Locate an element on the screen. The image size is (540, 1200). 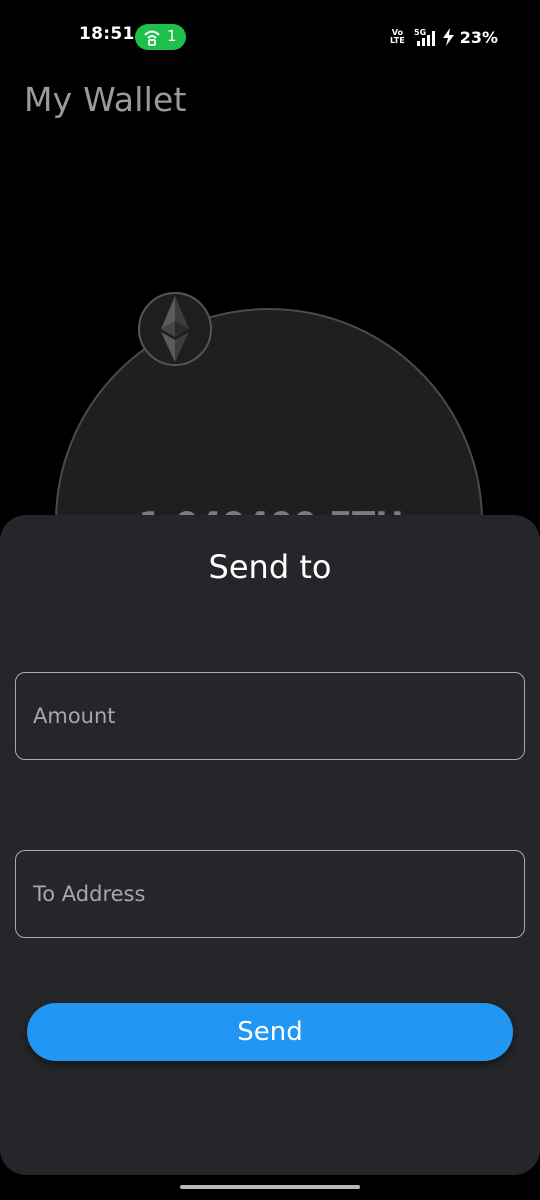
ethereum-icon is located at coordinates (175, 329).